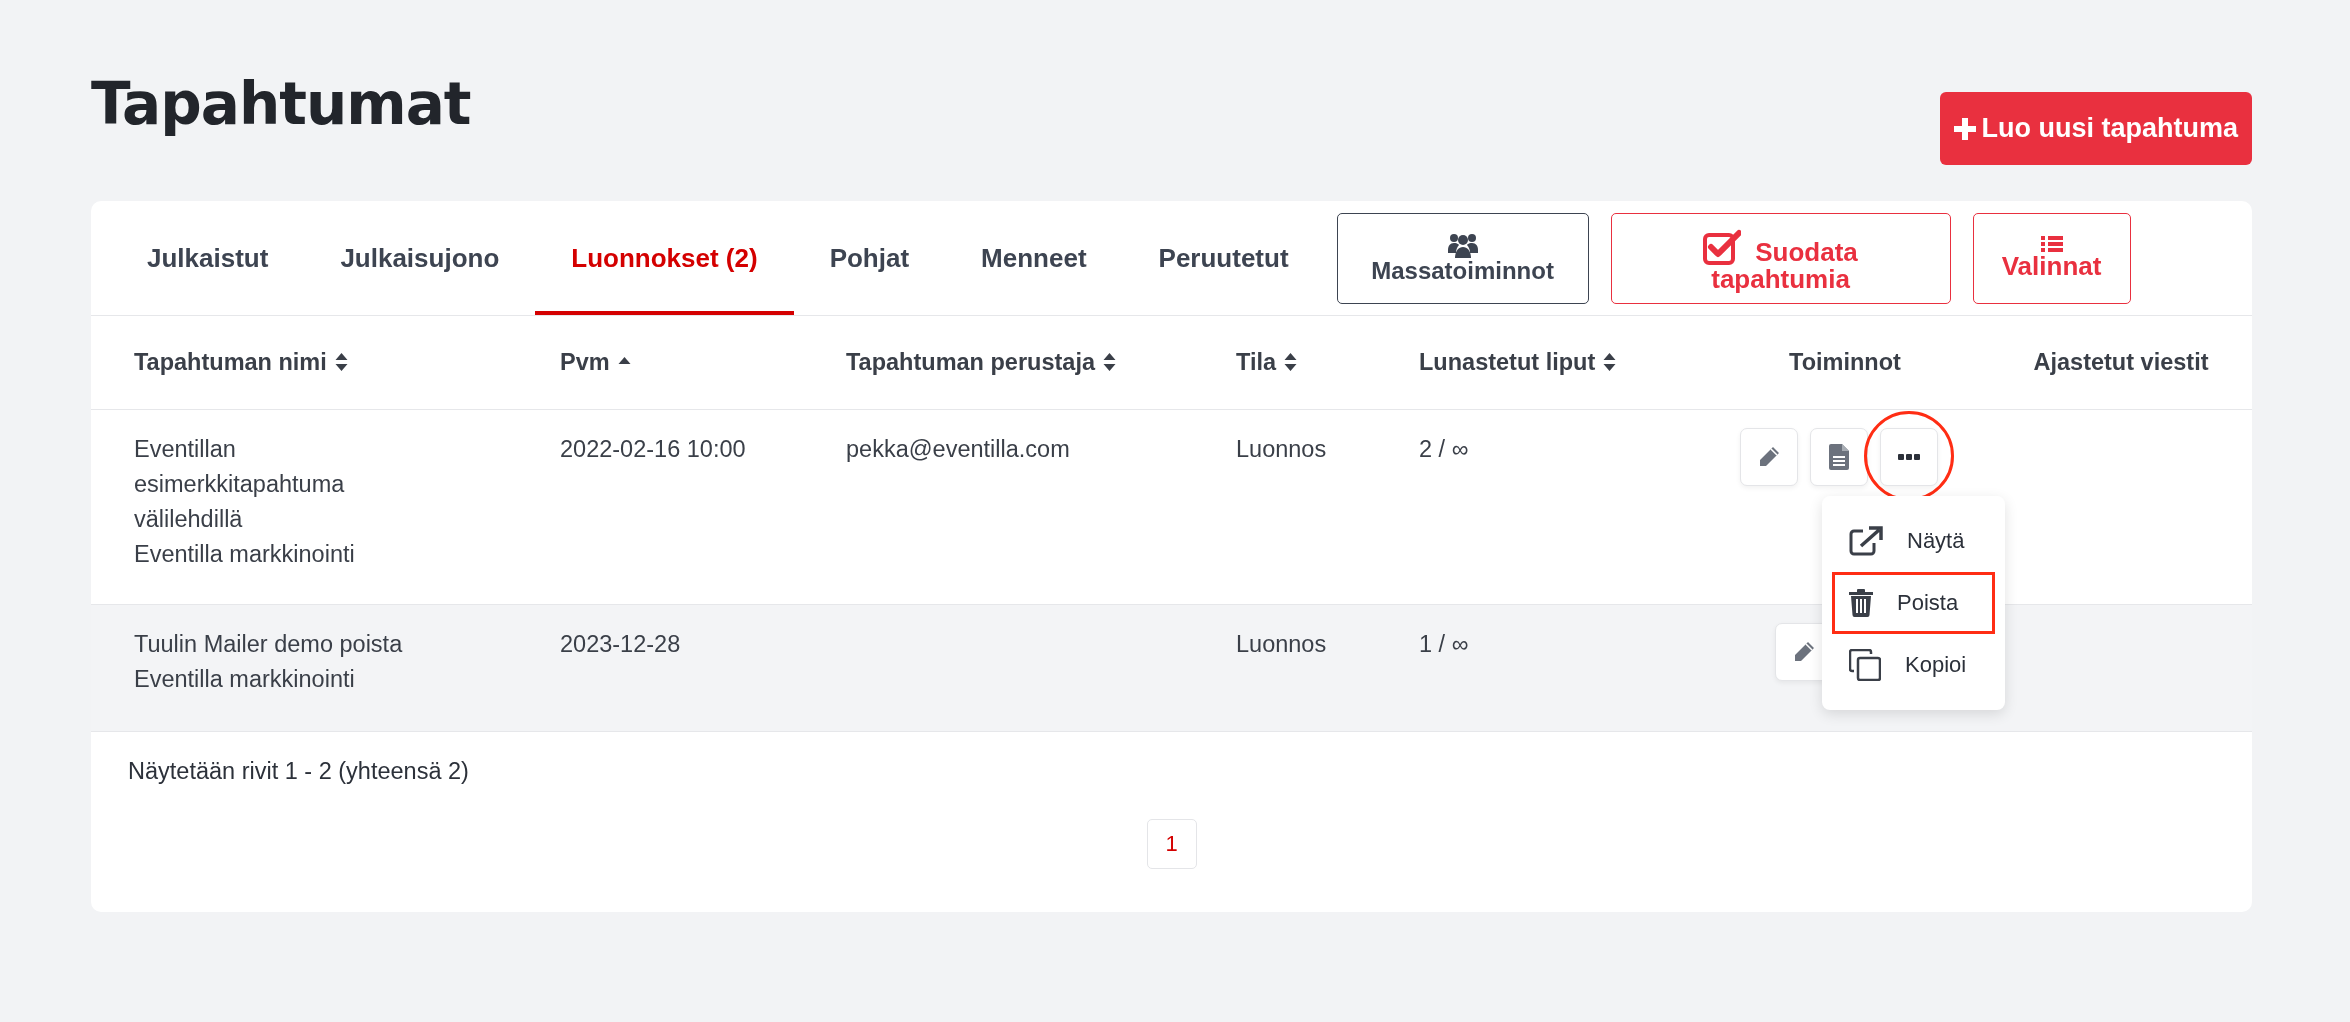 Image resolution: width=2350 pixels, height=1022 pixels. I want to click on copy-icon, so click(1865, 664).